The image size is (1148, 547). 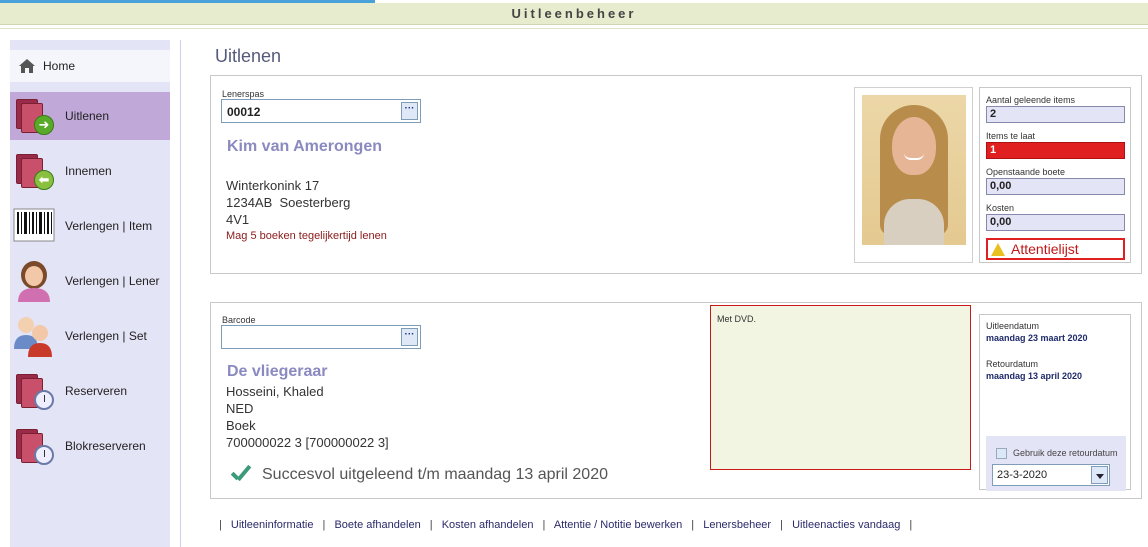 I want to click on attention-list-button: Attentielijst, so click(x=1055, y=249).